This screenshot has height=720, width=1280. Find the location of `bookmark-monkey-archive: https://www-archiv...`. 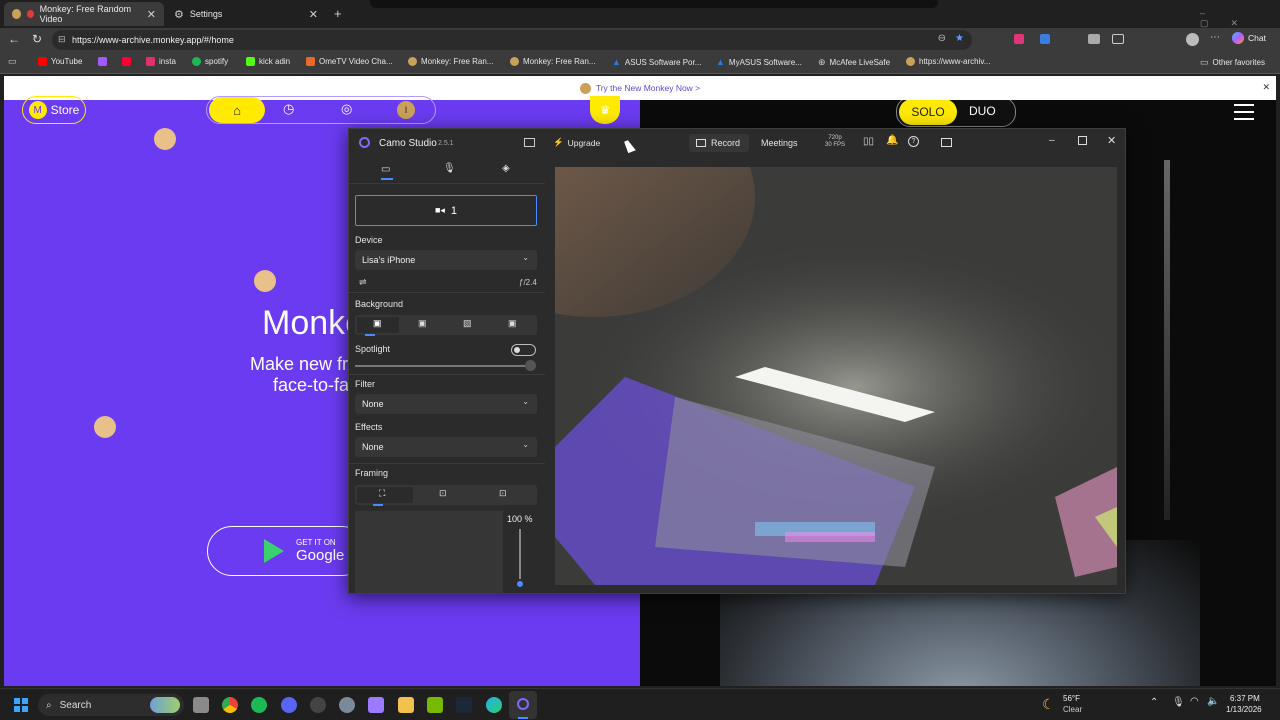

bookmark-monkey-archive: https://www-archiv... is located at coordinates (948, 61).